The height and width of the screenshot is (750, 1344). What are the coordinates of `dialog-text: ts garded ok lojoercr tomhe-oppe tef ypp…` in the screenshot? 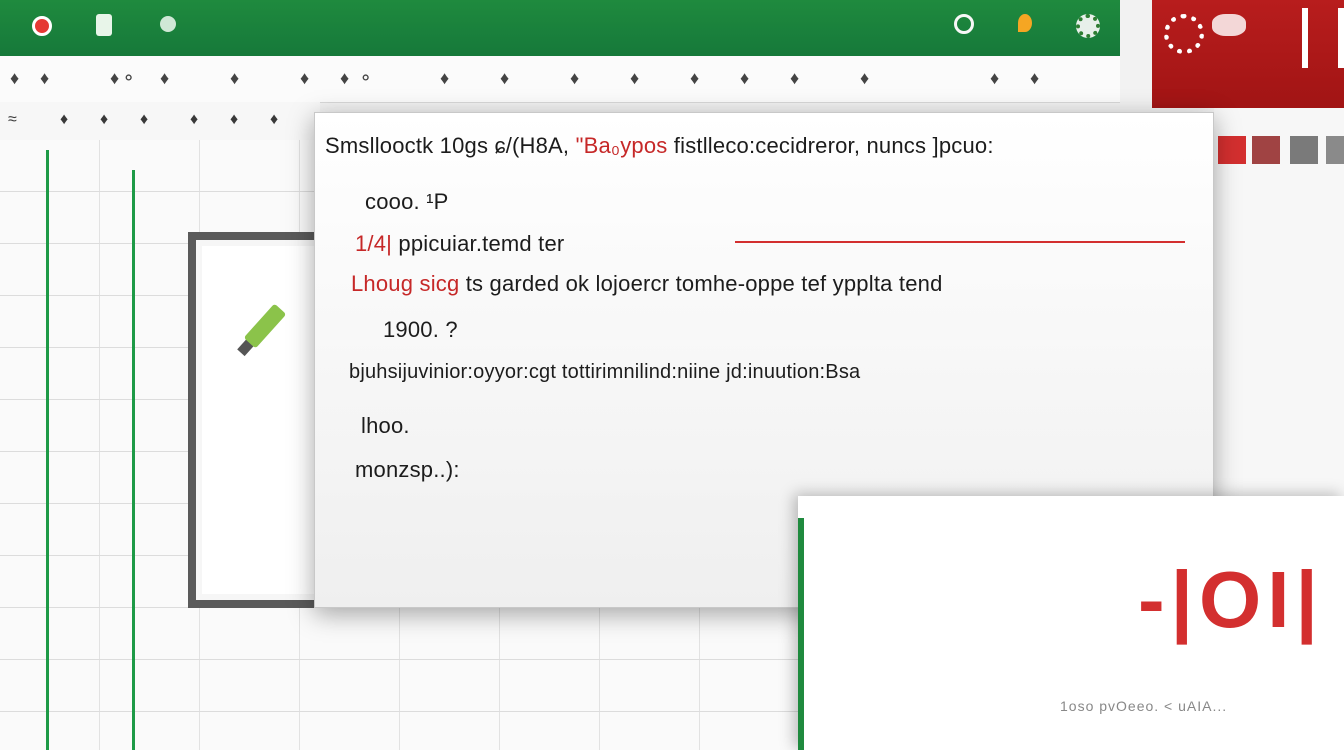 It's located at (704, 283).